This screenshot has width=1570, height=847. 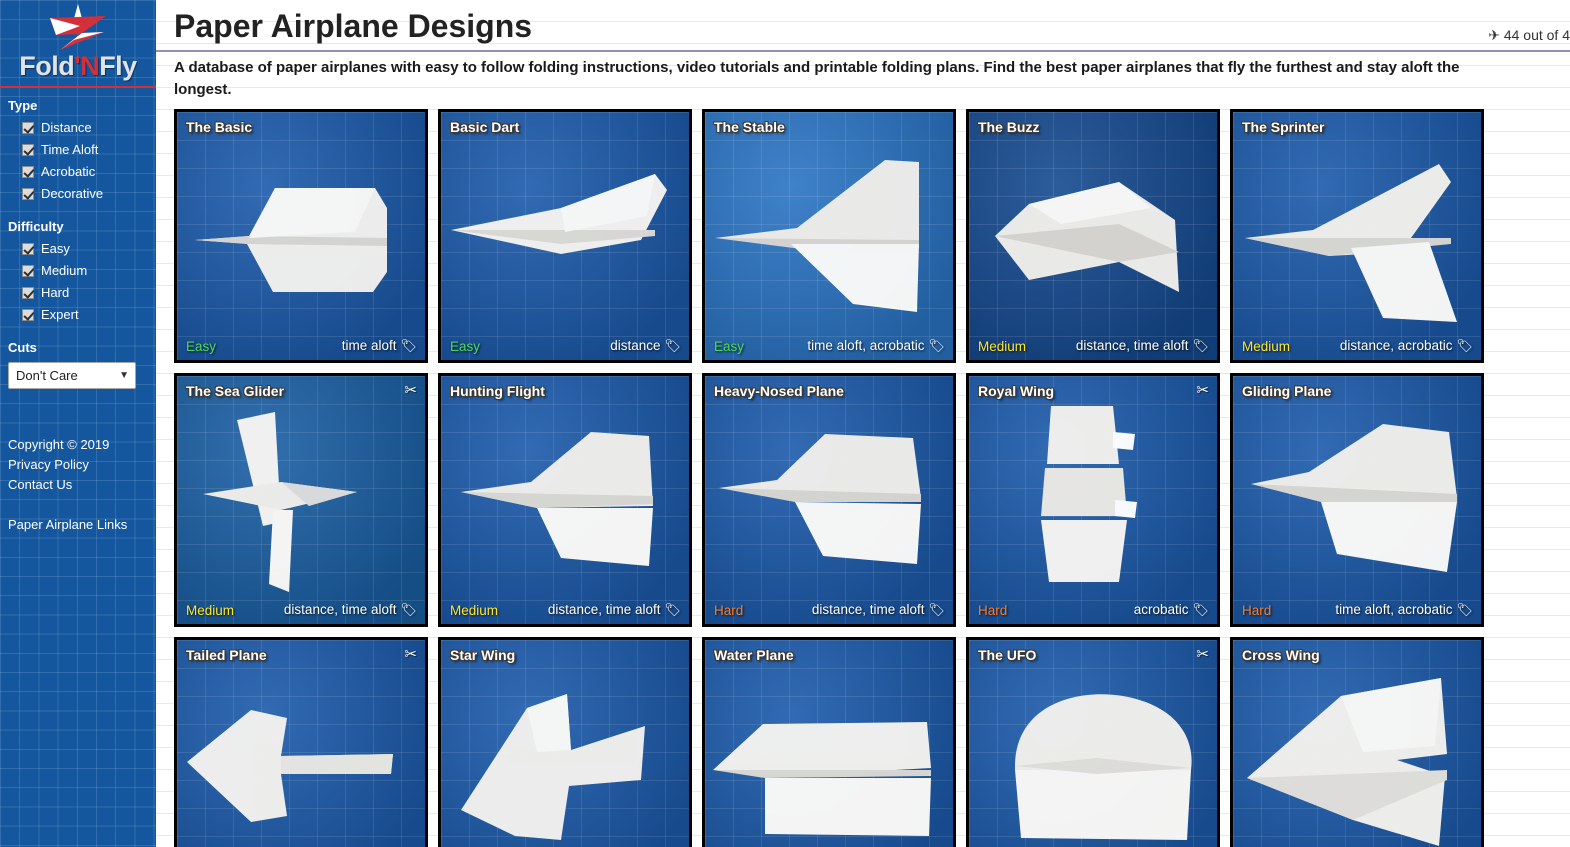 I want to click on filter-time-aloft: Time Aloft, so click(x=78, y=150).